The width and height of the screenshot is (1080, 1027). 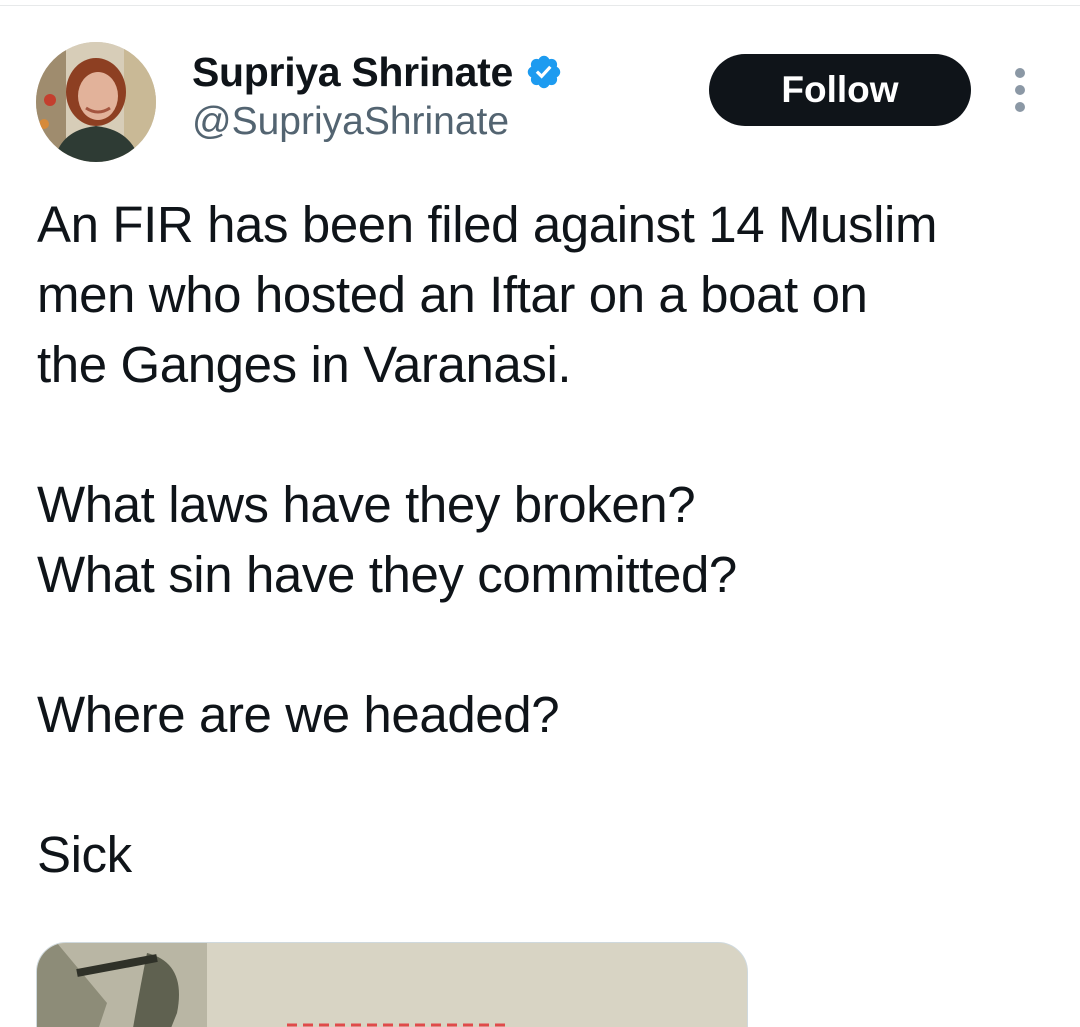 What do you see at coordinates (304, 364) in the screenshot?
I see `tweet-text-line: the Ganges in Varanasi.` at bounding box center [304, 364].